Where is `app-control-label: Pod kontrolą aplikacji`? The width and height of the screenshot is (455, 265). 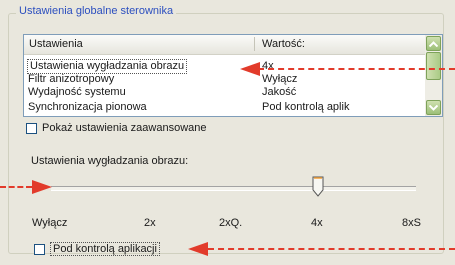
app-control-label: Pod kontrolą aplikacji is located at coordinates (105, 249).